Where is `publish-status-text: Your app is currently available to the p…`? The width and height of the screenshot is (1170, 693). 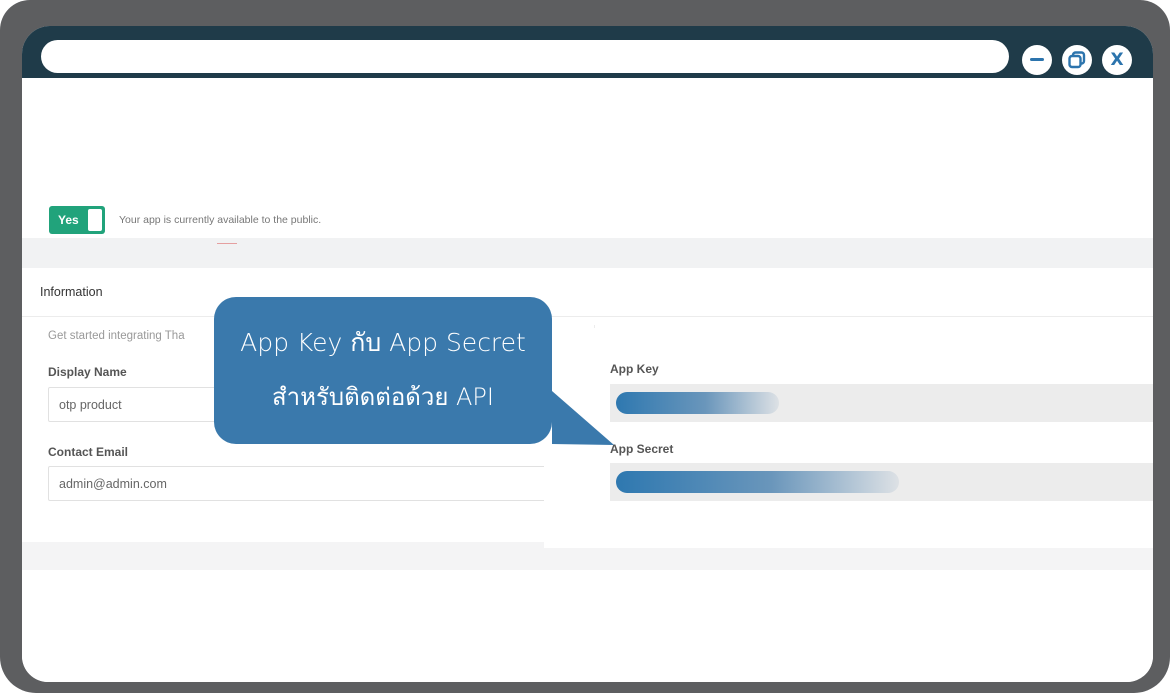 publish-status-text: Your app is currently available to the p… is located at coordinates (220, 220).